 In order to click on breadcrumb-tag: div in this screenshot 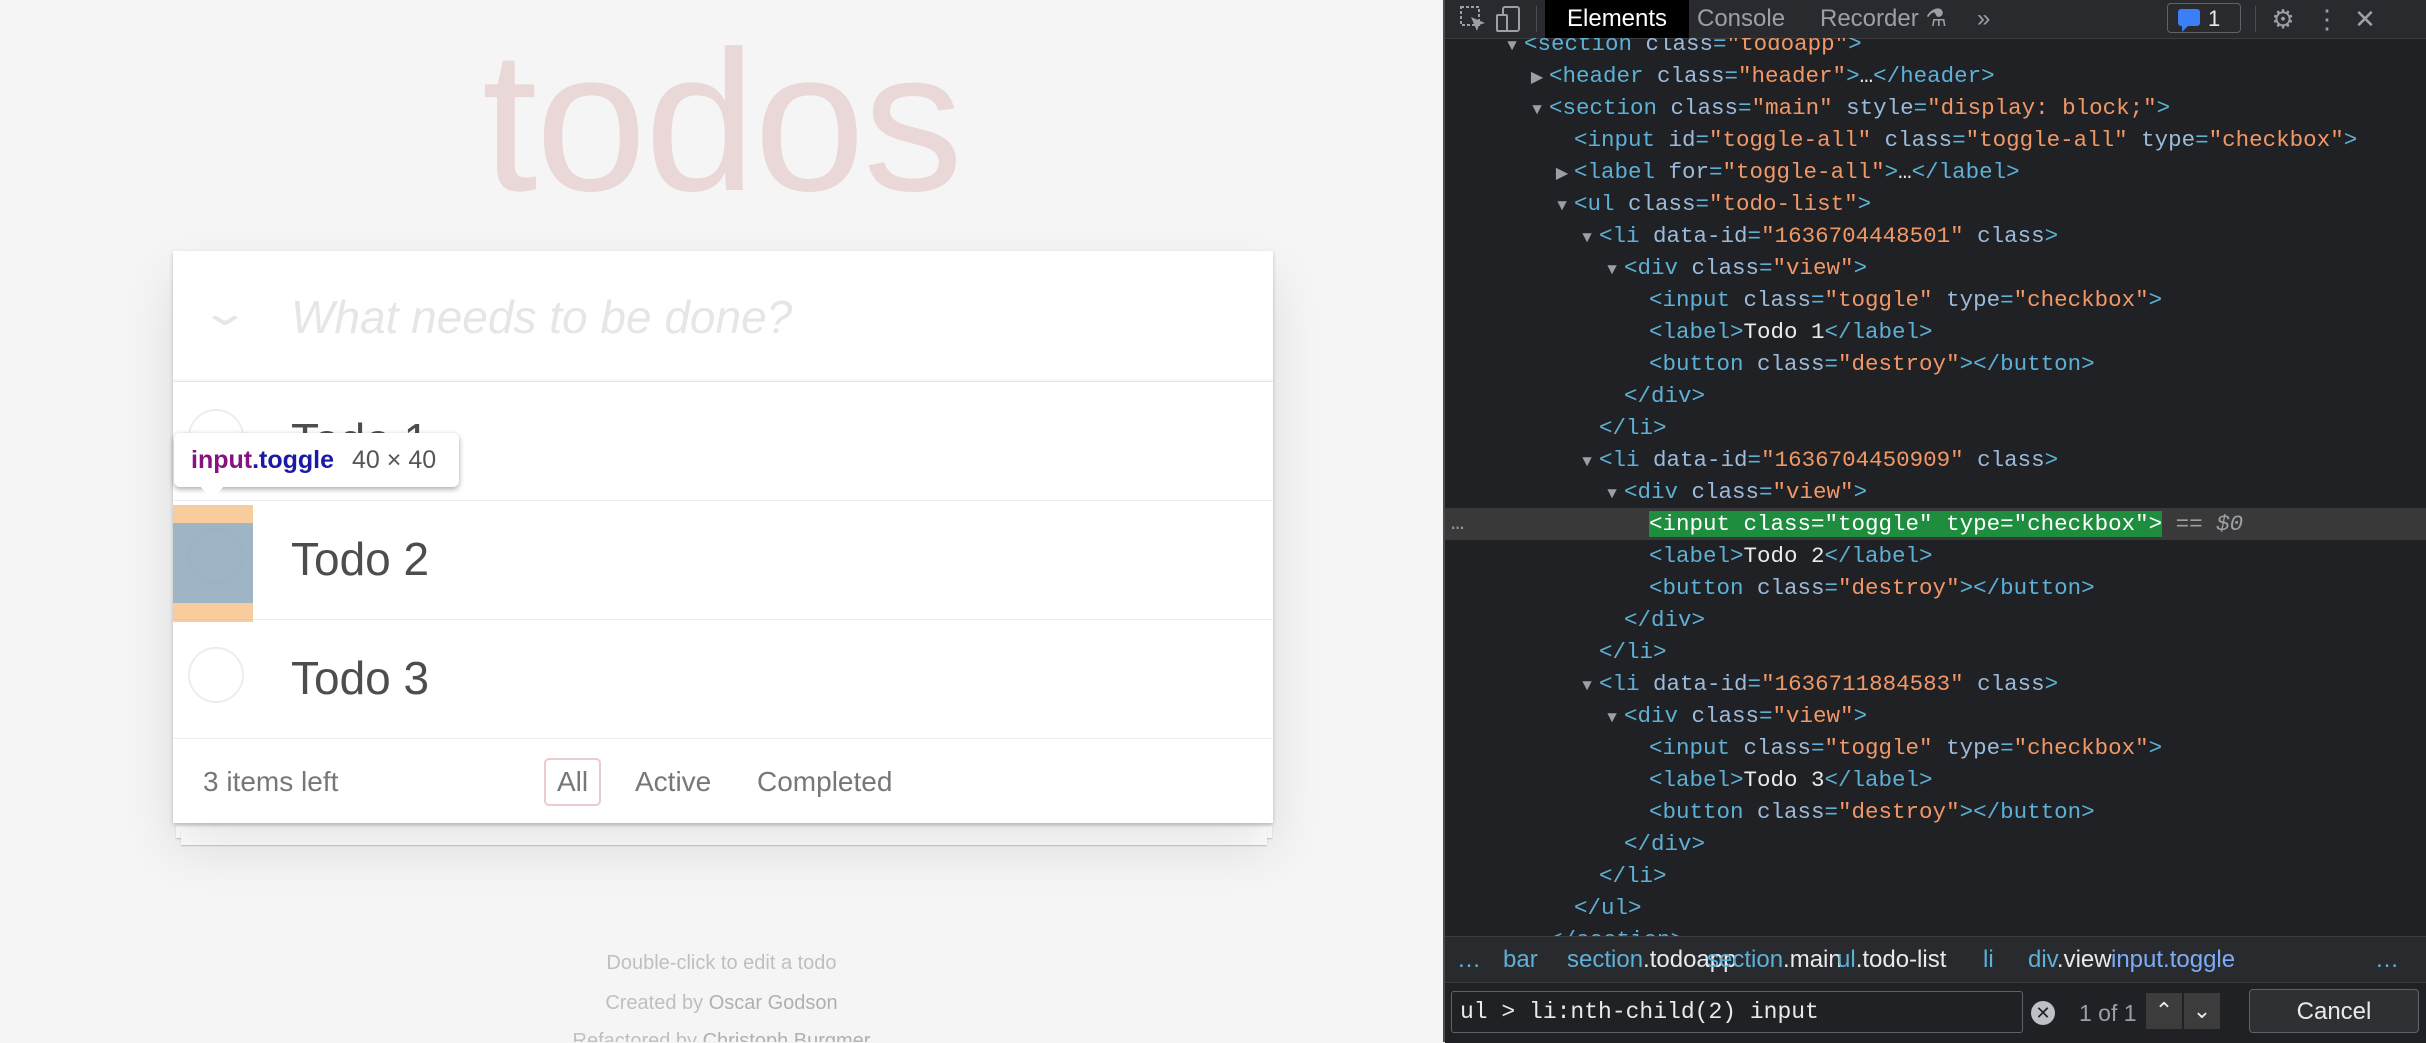, I will do `click(2042, 959)`.